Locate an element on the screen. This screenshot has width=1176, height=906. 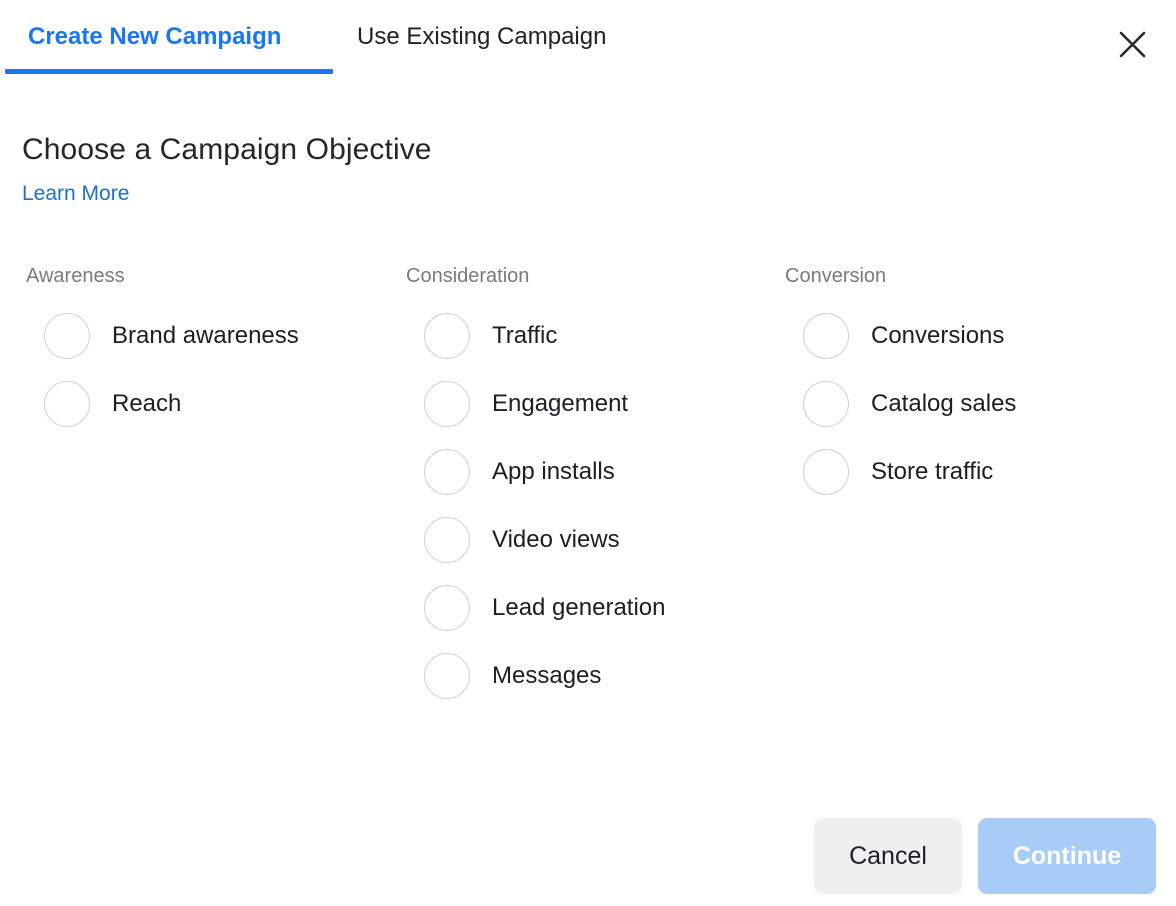
objective-list-conversion: Conversions Catalog sales Store traffic is located at coordinates (950, 404).